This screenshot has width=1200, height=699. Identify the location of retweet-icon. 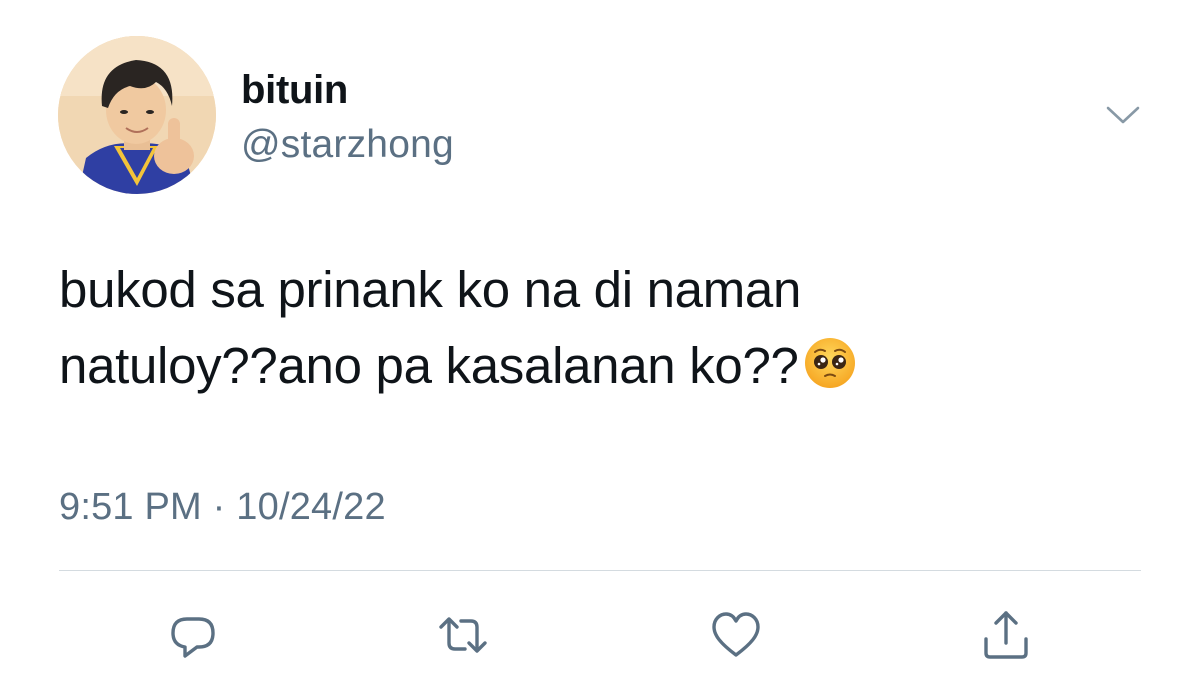
(463, 635).